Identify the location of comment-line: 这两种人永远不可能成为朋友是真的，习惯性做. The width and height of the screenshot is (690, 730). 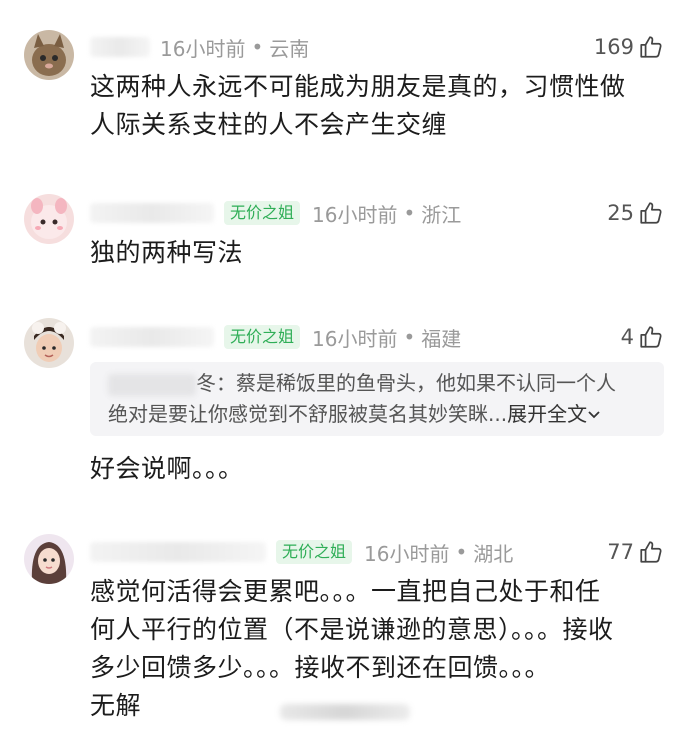
(358, 86).